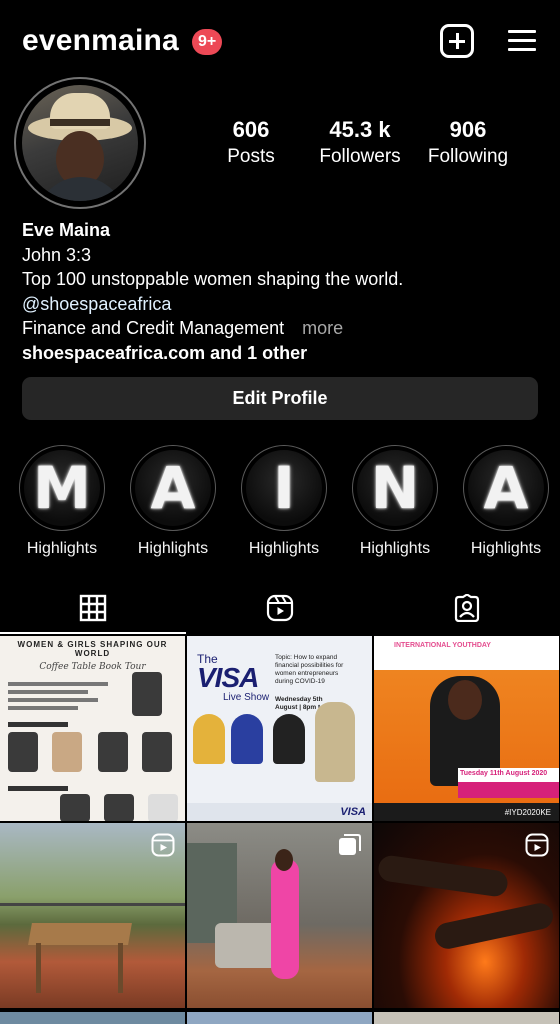  What do you see at coordinates (360, 129) in the screenshot?
I see `followers-value: 45.3 k` at bounding box center [360, 129].